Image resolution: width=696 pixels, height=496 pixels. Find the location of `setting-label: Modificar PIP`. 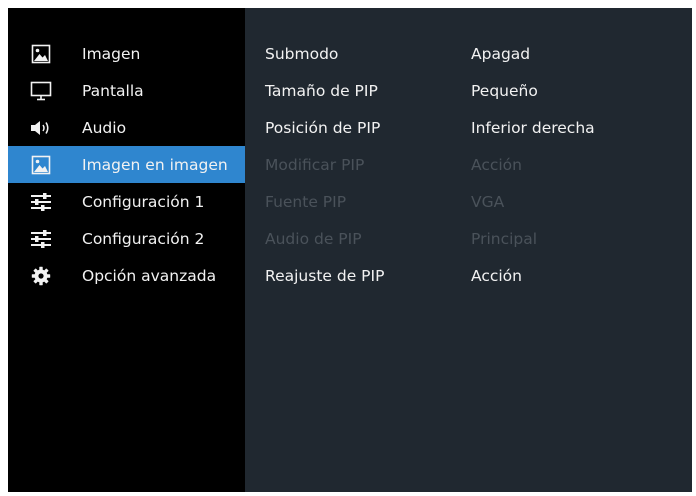

setting-label: Modificar PIP is located at coordinates (315, 164).